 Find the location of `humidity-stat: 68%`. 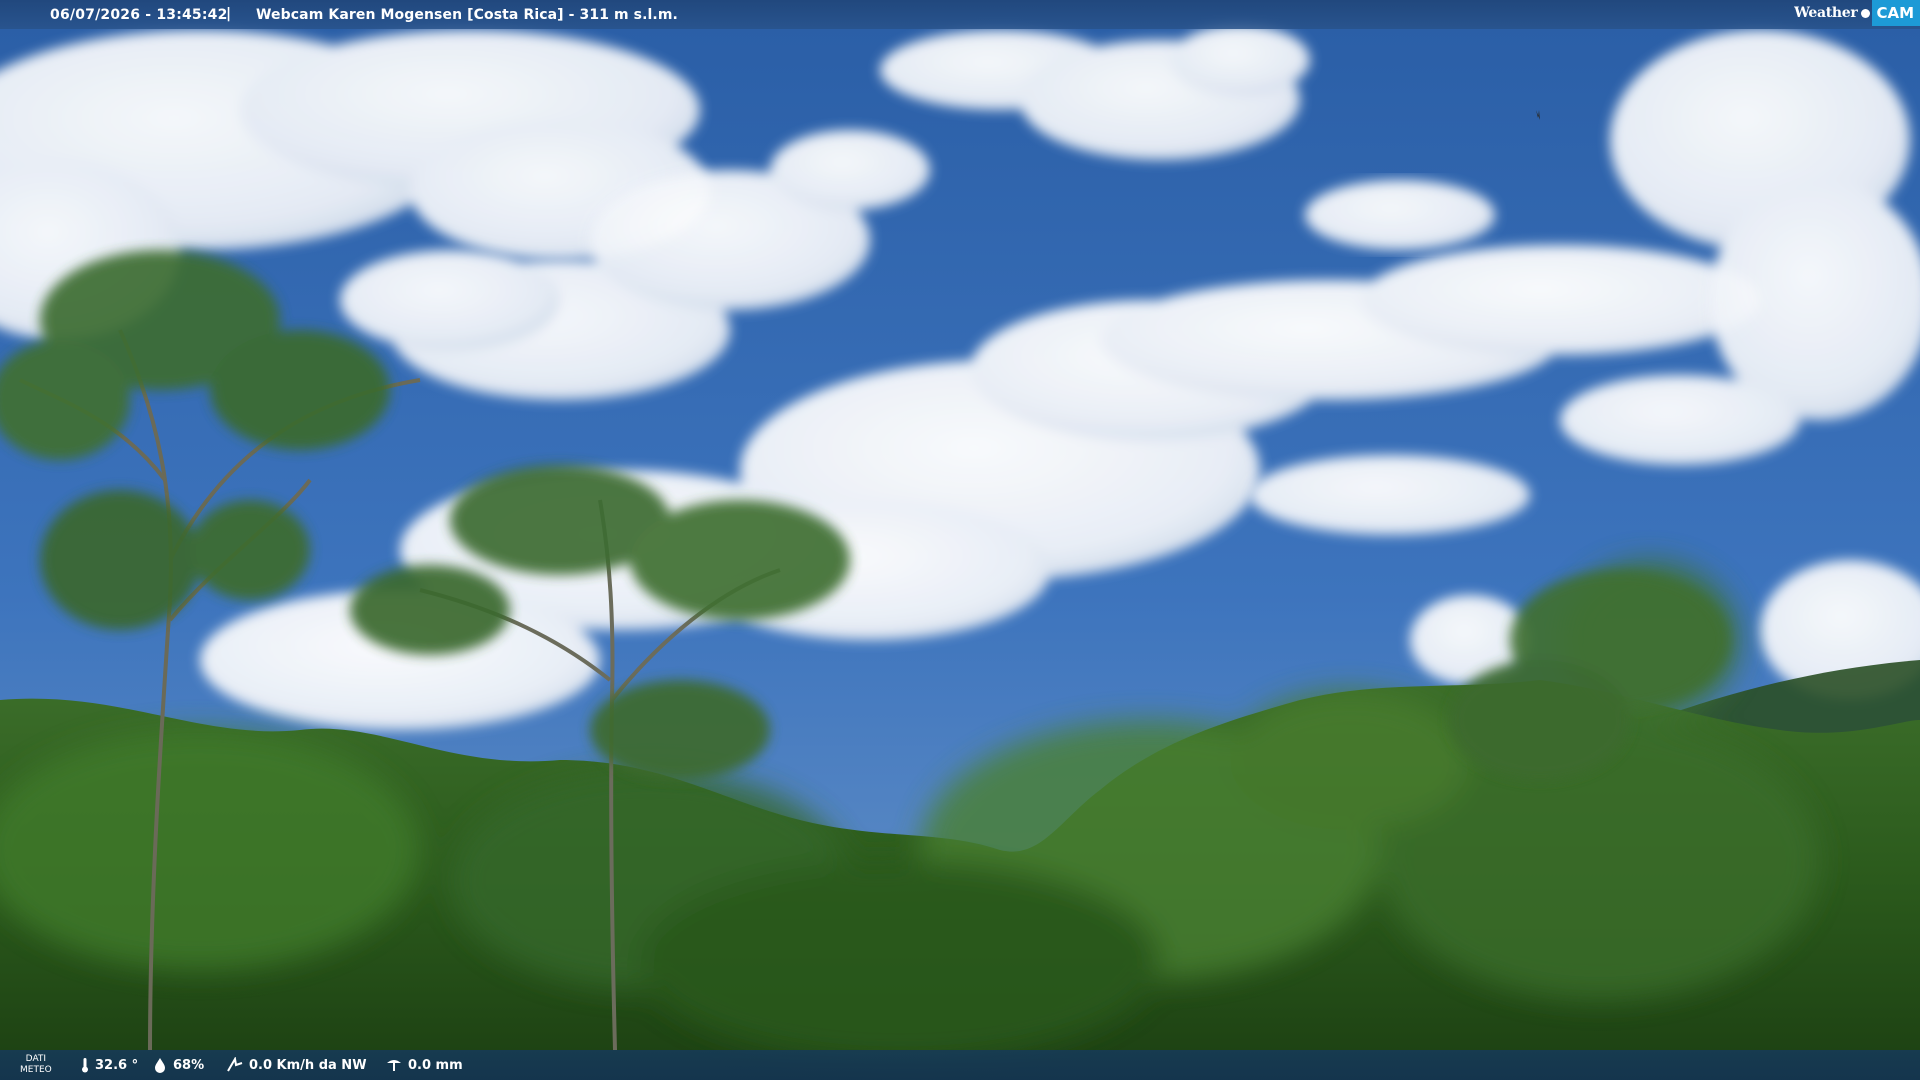

humidity-stat: 68% is located at coordinates (178, 1065).